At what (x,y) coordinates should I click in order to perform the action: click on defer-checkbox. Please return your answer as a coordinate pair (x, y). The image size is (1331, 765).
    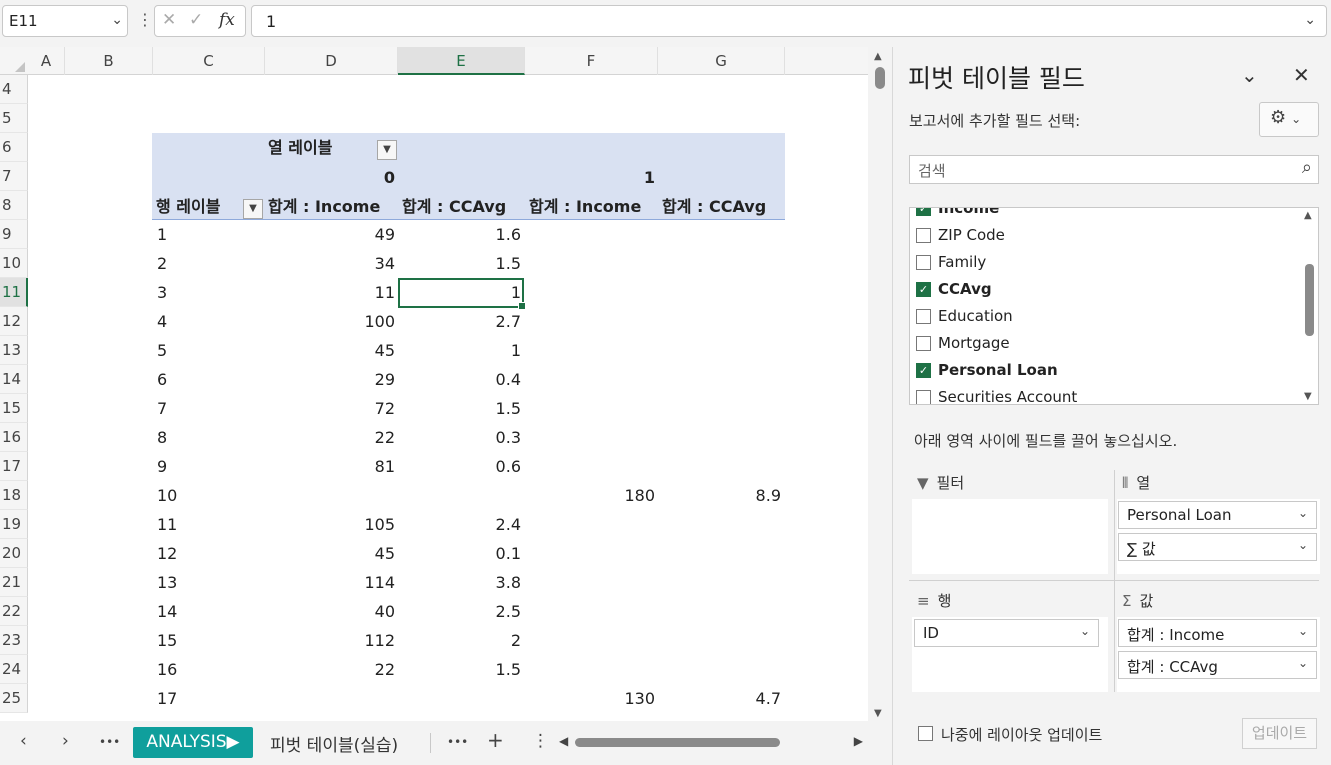
    Looking at the image, I should click on (925, 733).